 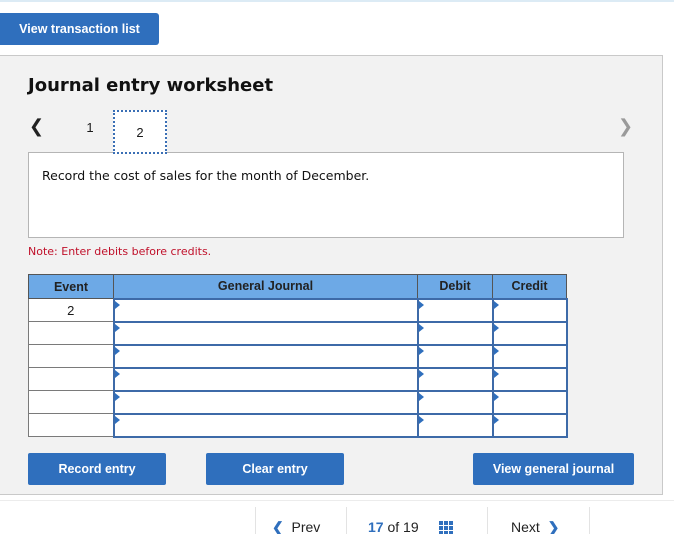 I want to click on tab-1: 1, so click(x=90, y=127).